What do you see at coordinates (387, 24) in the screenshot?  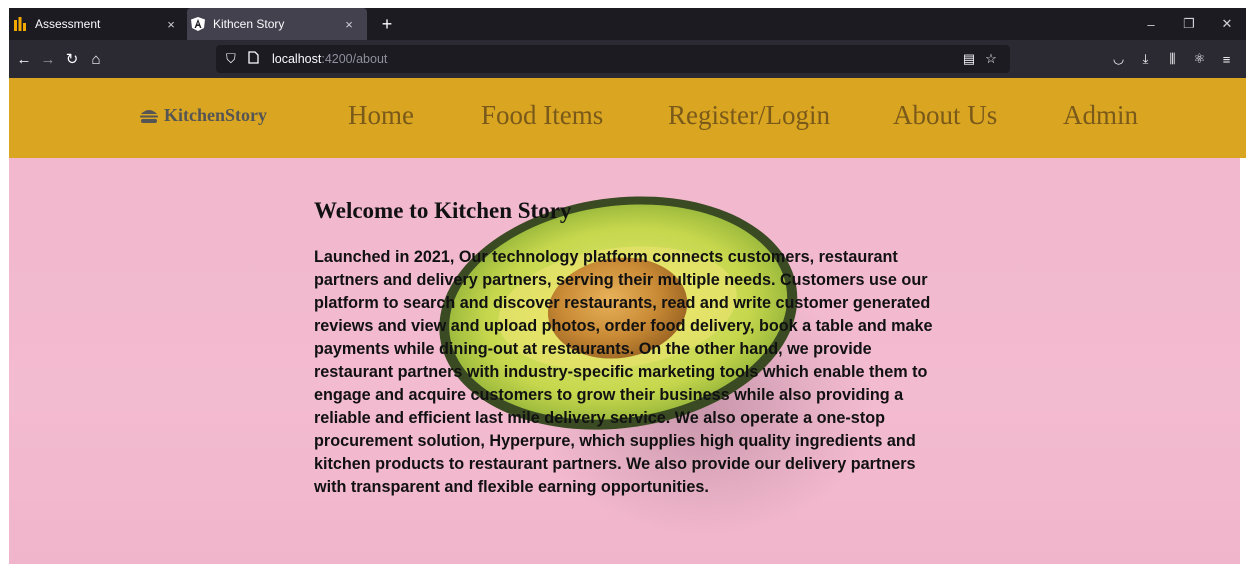 I see `new-tab-button: +` at bounding box center [387, 24].